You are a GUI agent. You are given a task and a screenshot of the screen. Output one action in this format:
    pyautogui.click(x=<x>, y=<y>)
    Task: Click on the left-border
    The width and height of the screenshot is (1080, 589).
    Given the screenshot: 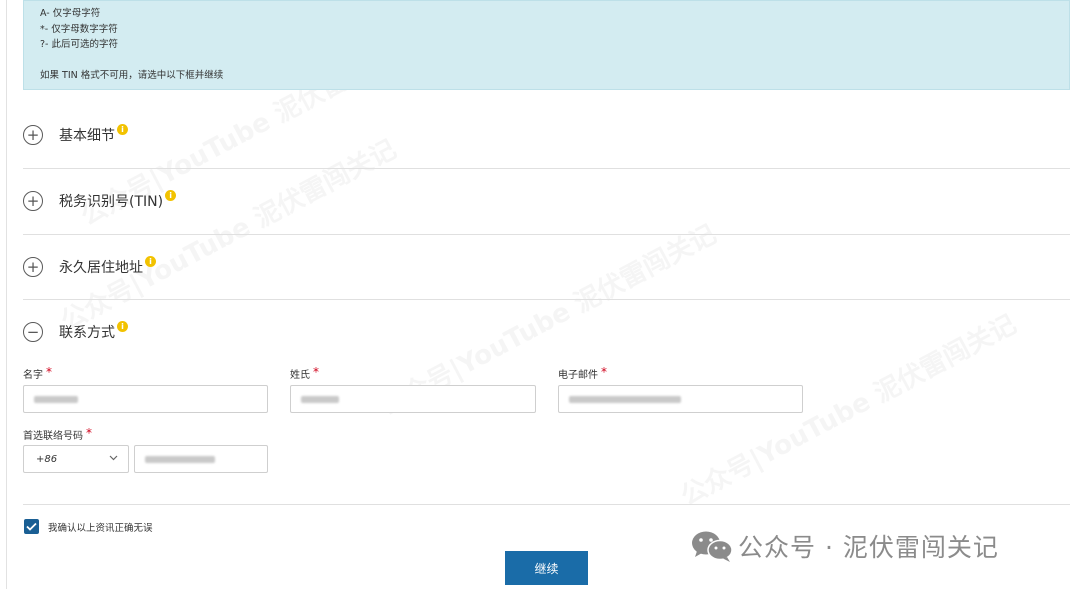 What is the action you would take?
    pyautogui.click(x=6, y=294)
    